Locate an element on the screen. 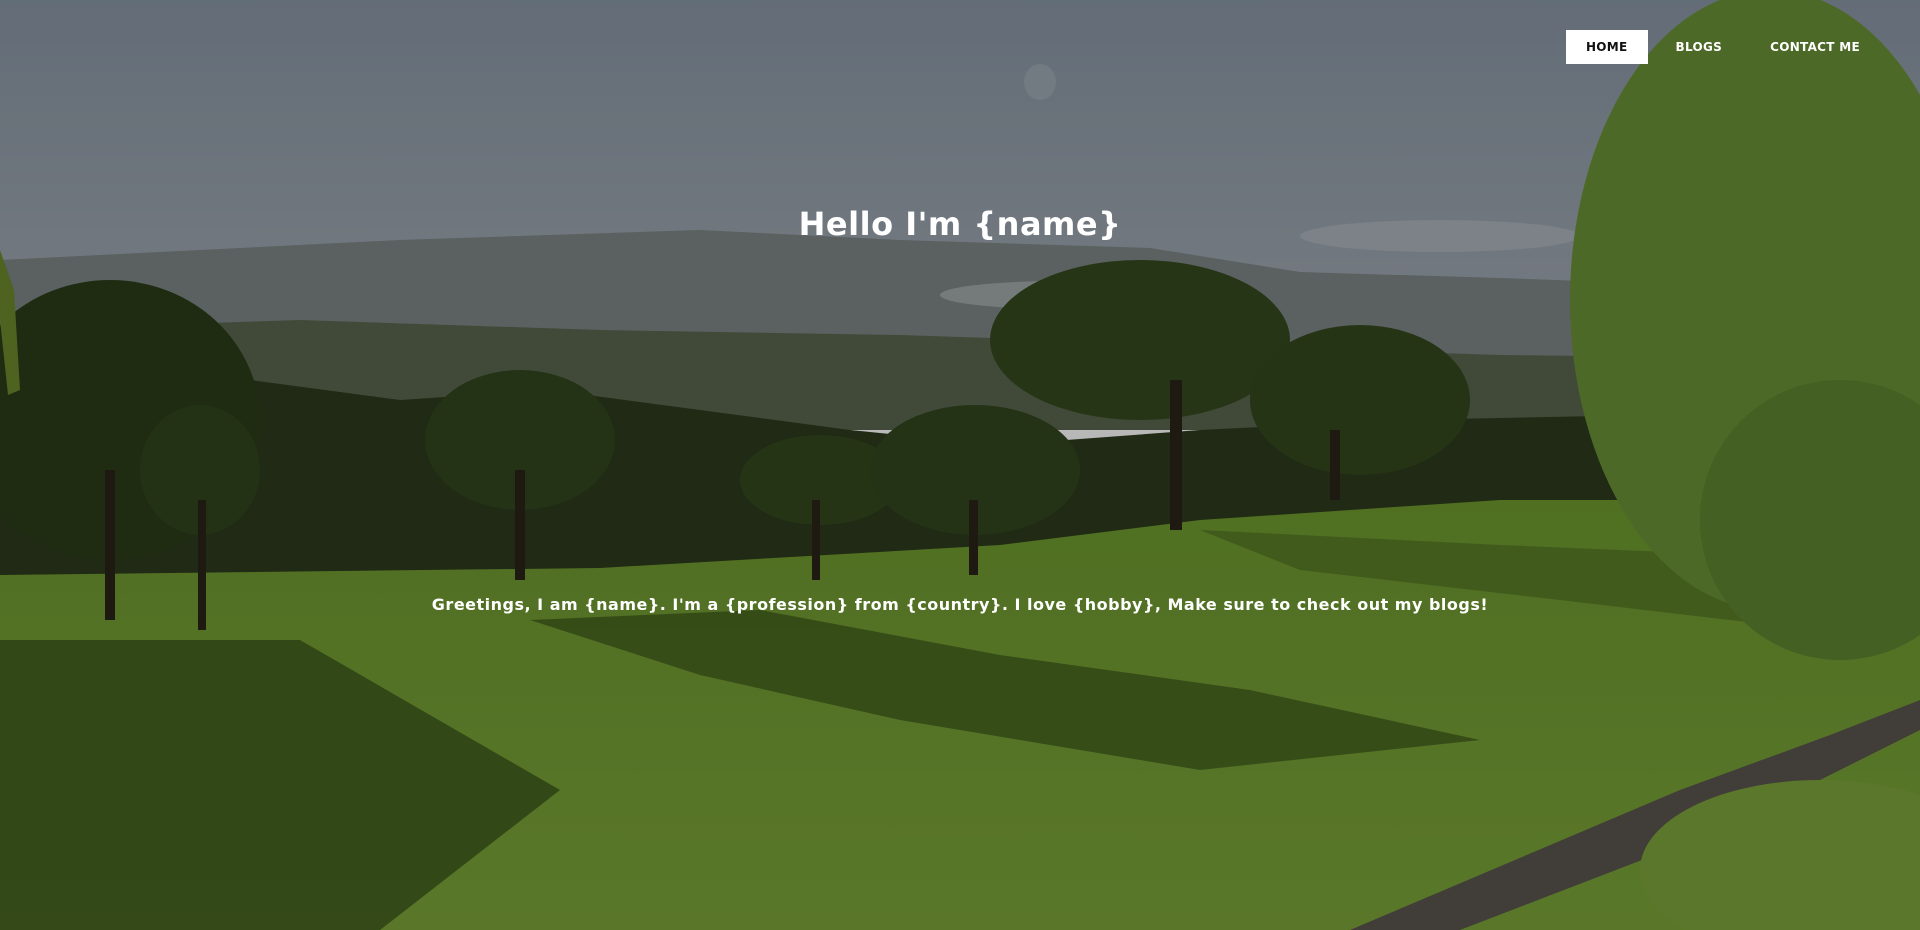 Image resolution: width=1920 pixels, height=930 pixels. nav-blogs-link: BLOGS is located at coordinates (1699, 47).